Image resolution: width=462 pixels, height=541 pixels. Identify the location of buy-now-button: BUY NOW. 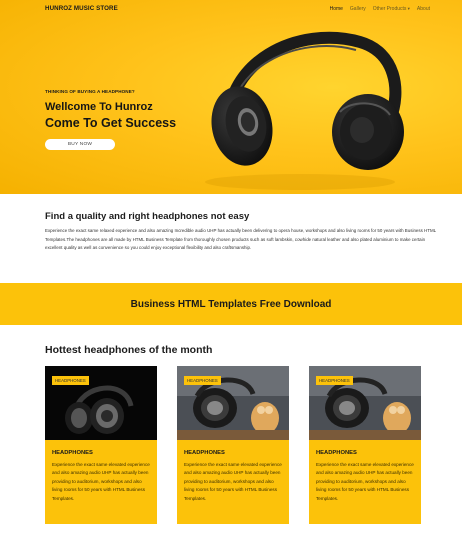
(80, 144).